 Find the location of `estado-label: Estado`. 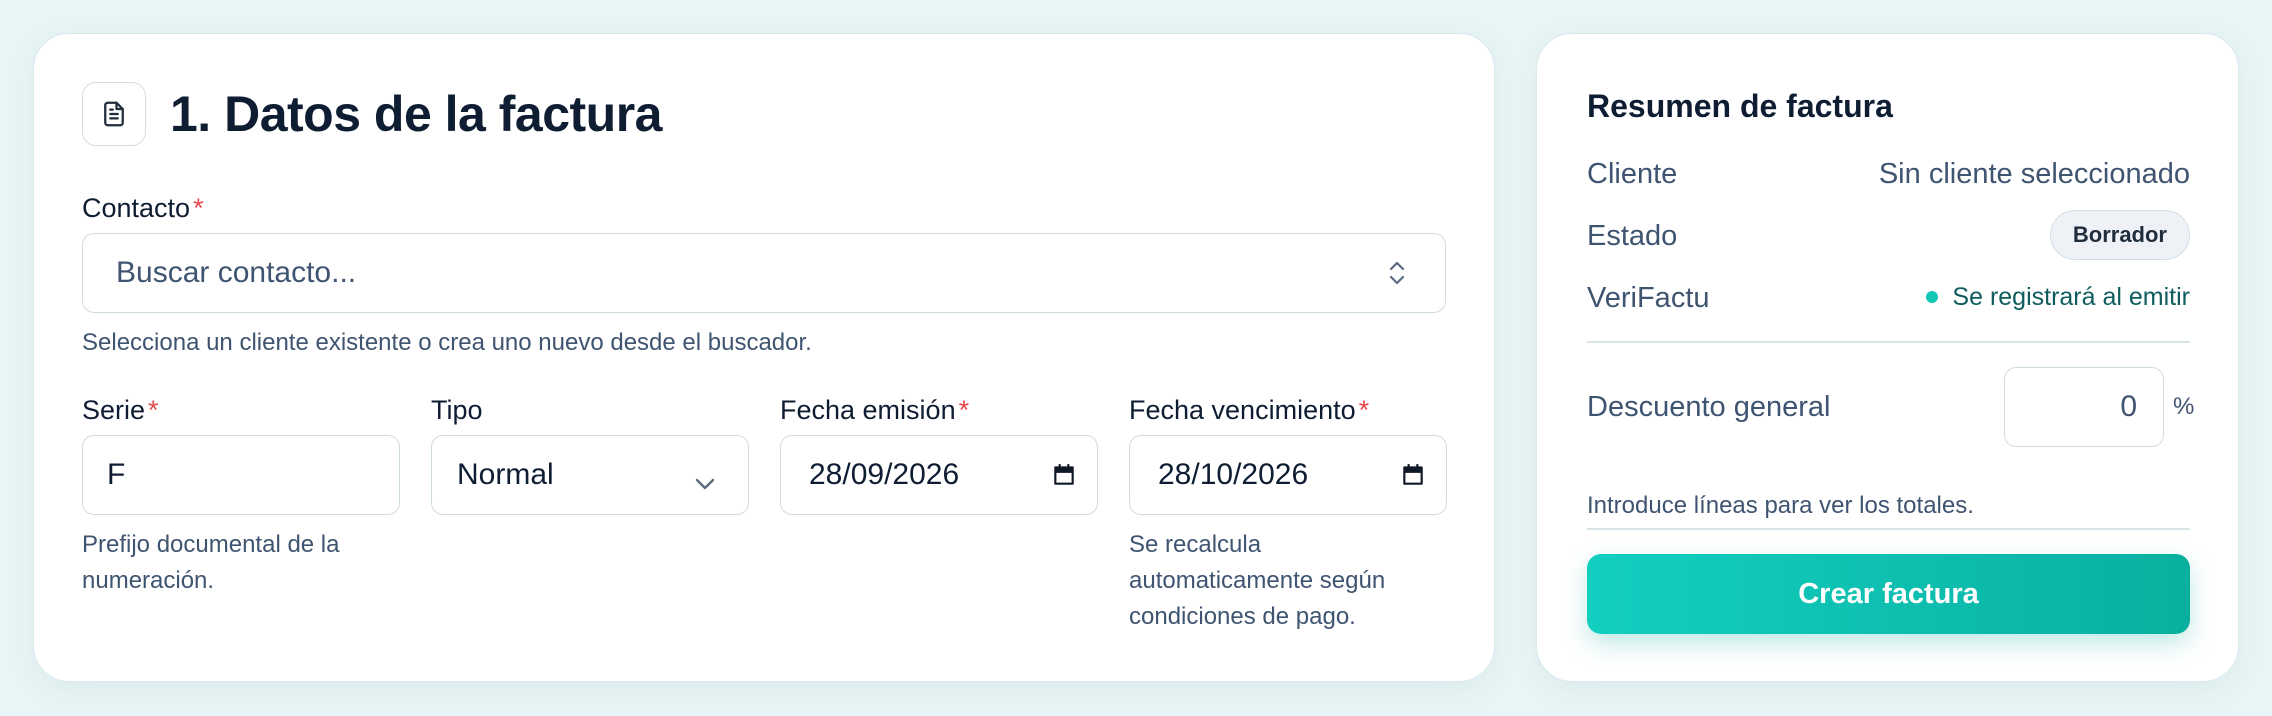

estado-label: Estado is located at coordinates (1632, 236).